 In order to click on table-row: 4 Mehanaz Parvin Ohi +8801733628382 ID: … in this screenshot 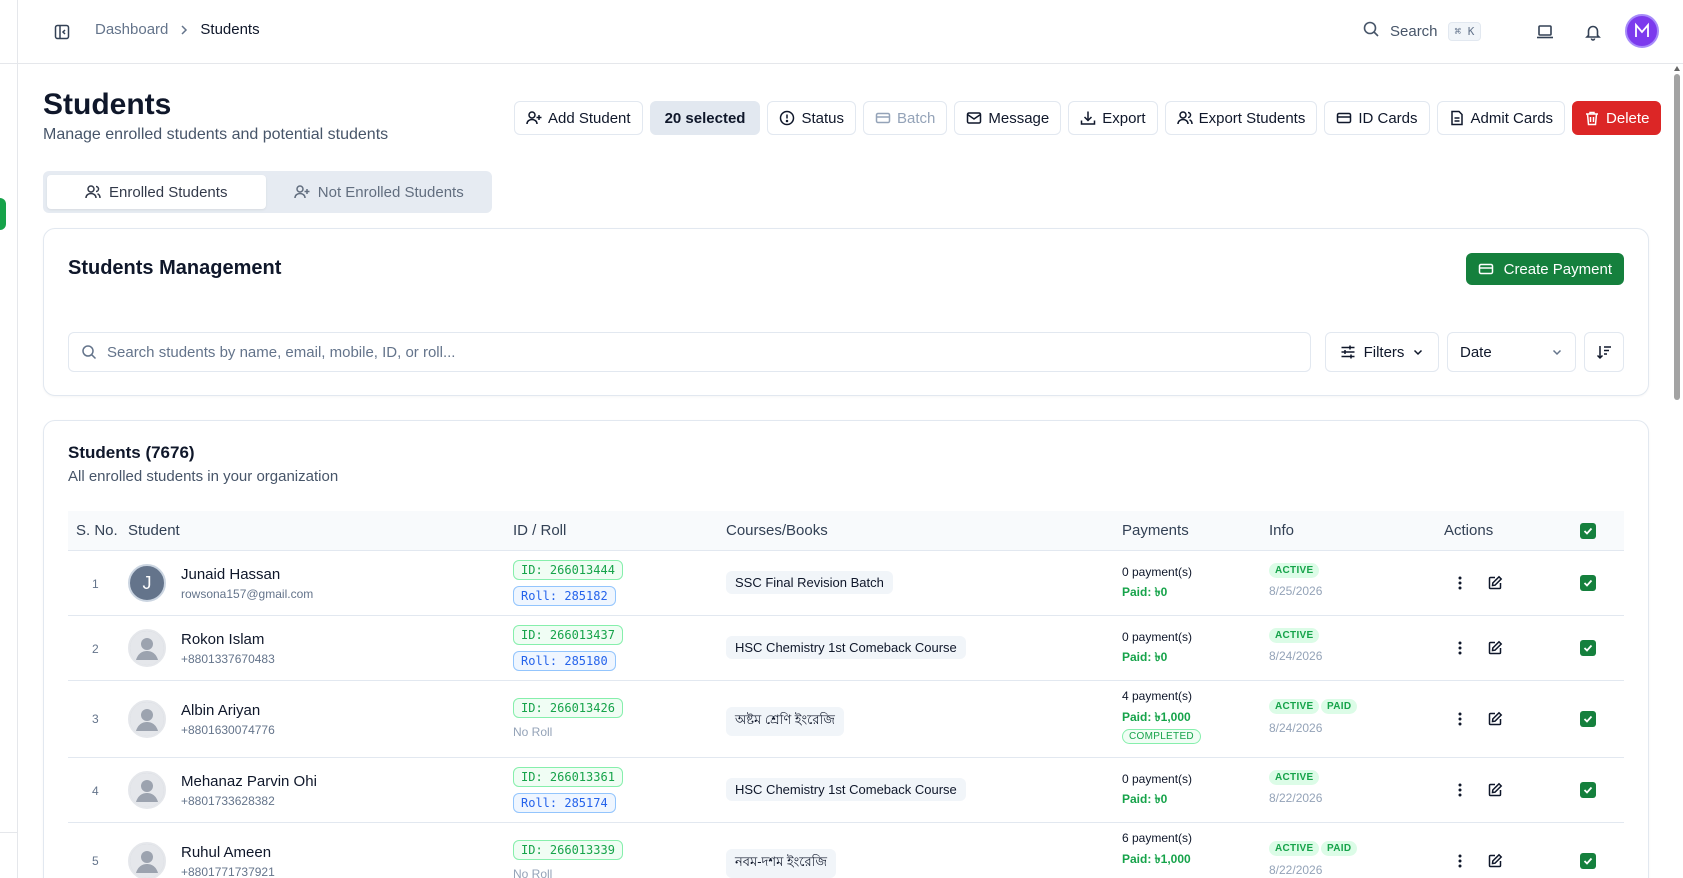, I will do `click(846, 790)`.